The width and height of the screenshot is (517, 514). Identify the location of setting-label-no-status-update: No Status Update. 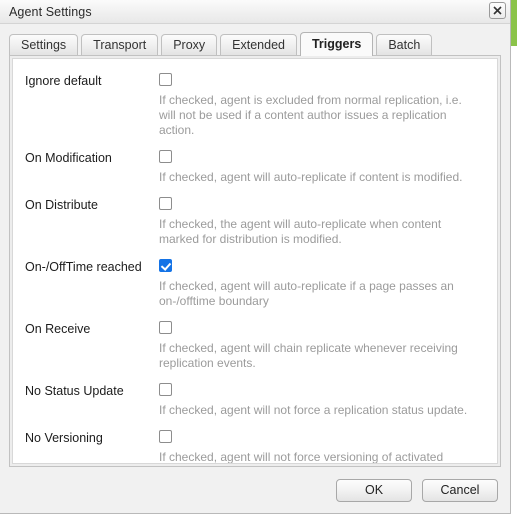
(74, 391).